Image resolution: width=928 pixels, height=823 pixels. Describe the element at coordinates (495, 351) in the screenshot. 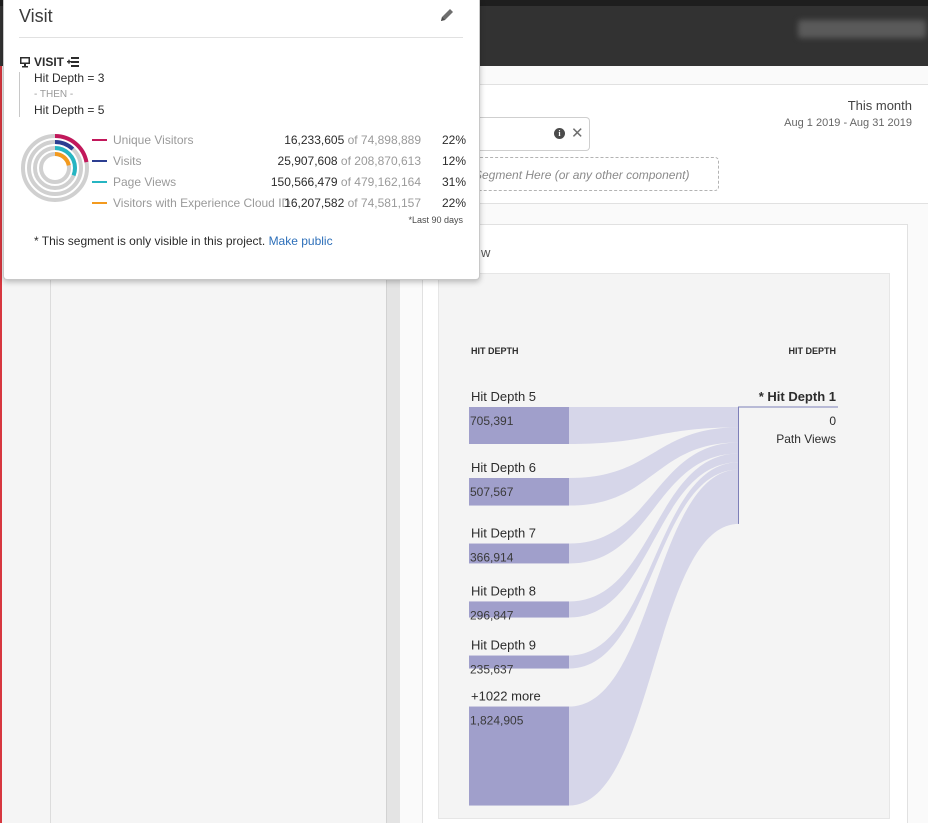

I see `left-column-header: HIT DEPTH` at that location.